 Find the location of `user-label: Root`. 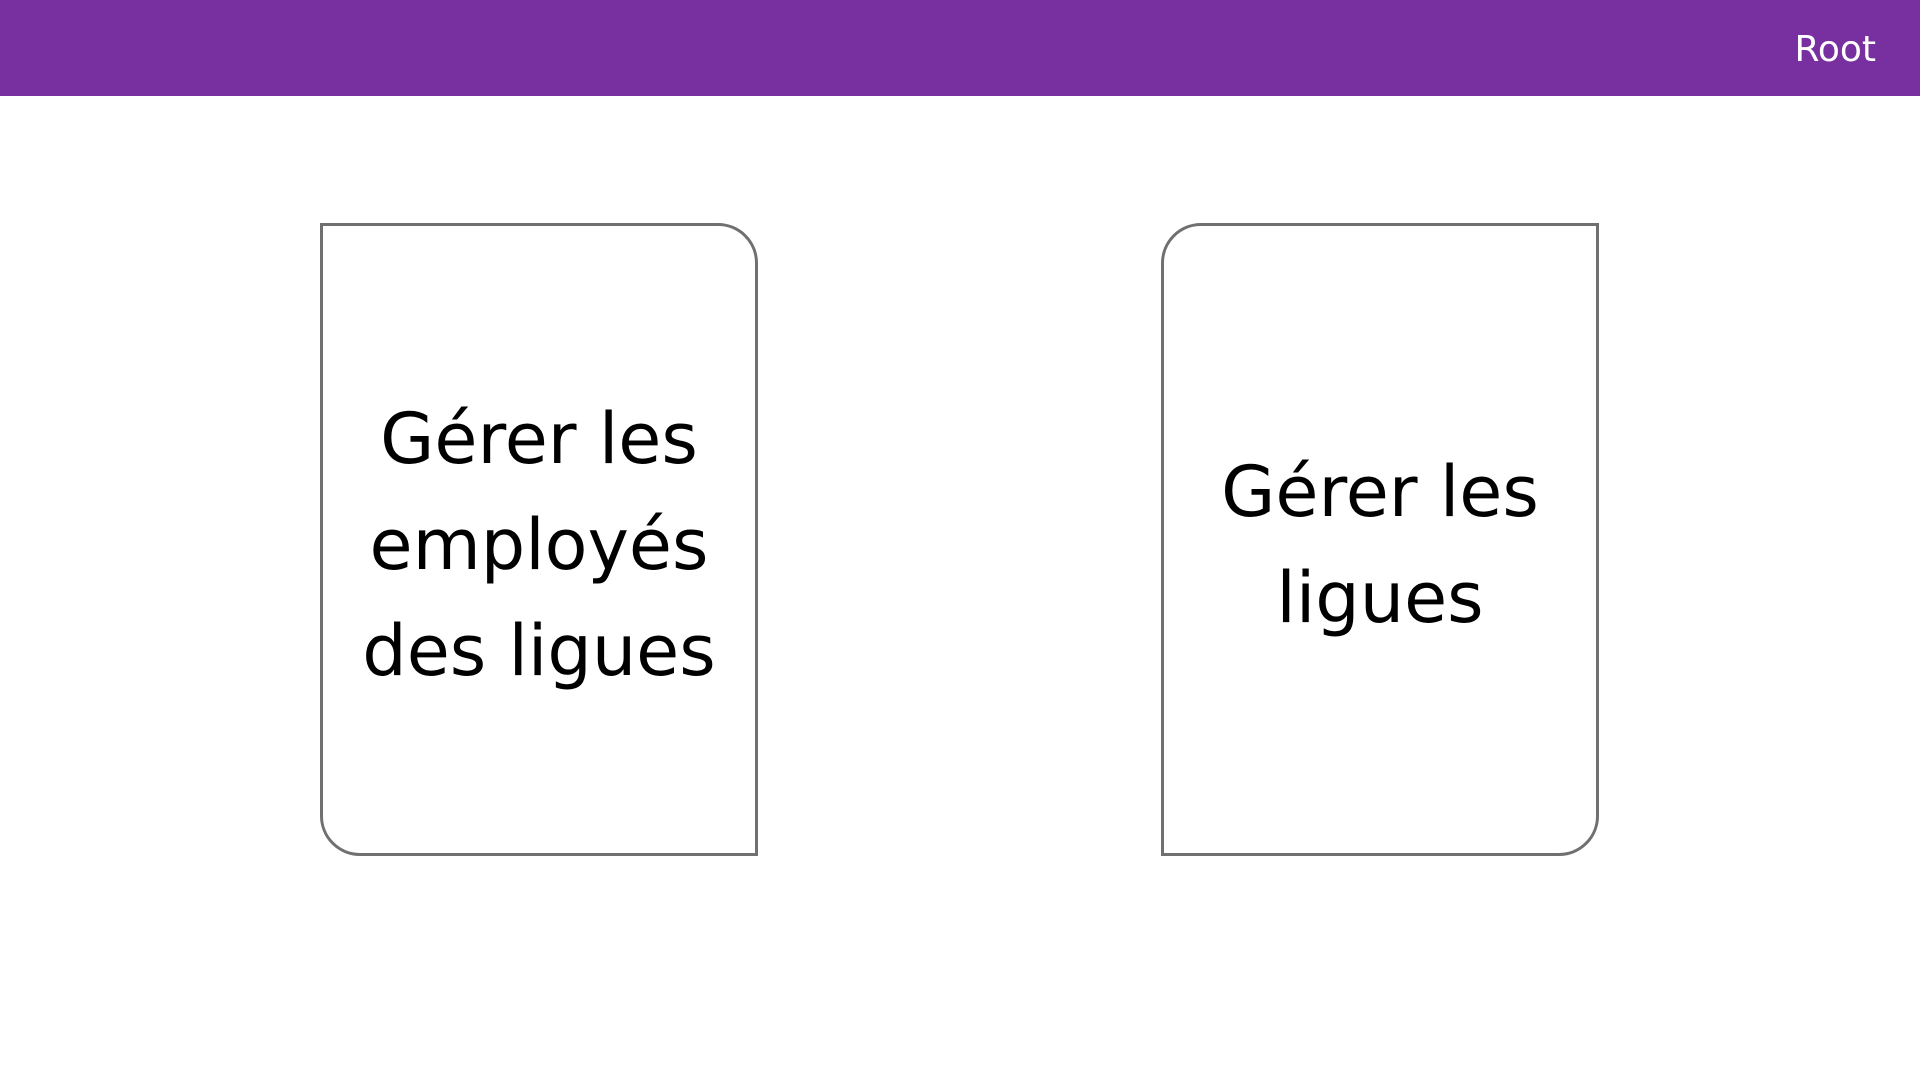

user-label: Root is located at coordinates (1835, 48).